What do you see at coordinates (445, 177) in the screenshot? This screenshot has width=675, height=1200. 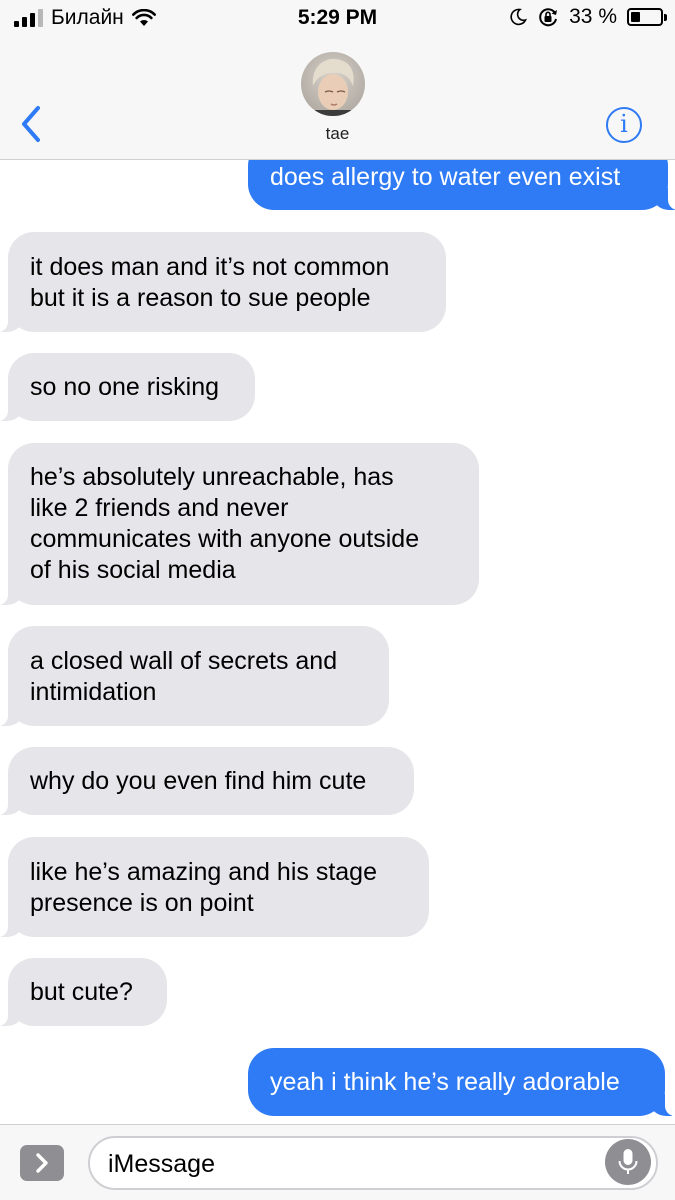 I see `message-line: does allergy to water even exist` at bounding box center [445, 177].